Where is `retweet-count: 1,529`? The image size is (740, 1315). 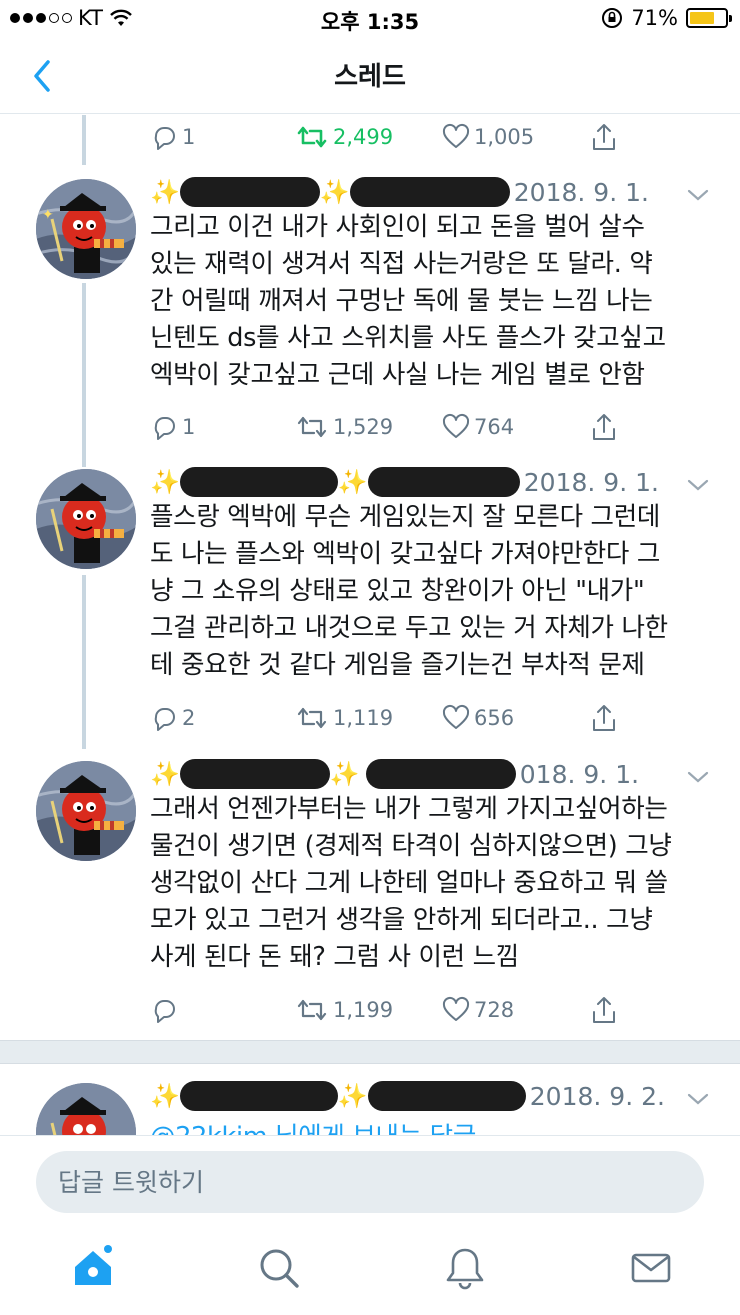 retweet-count: 1,529 is located at coordinates (363, 427).